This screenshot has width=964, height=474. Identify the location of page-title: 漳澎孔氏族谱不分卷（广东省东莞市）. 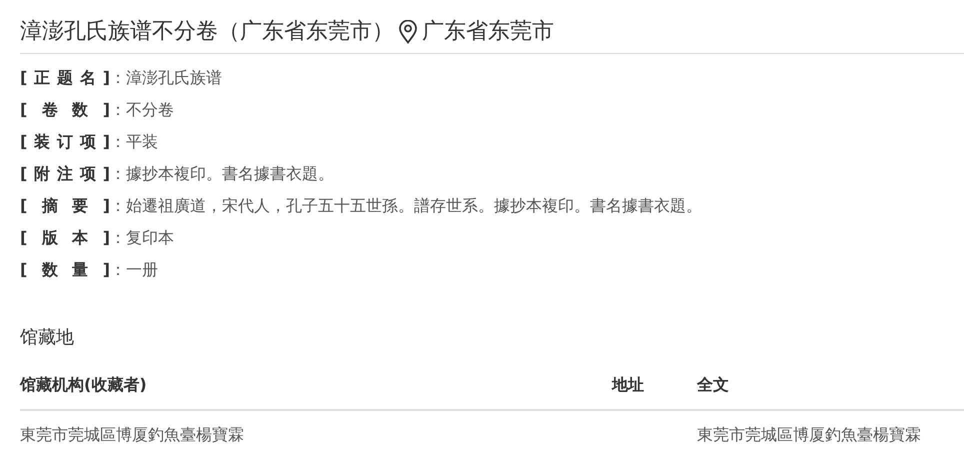
(207, 32).